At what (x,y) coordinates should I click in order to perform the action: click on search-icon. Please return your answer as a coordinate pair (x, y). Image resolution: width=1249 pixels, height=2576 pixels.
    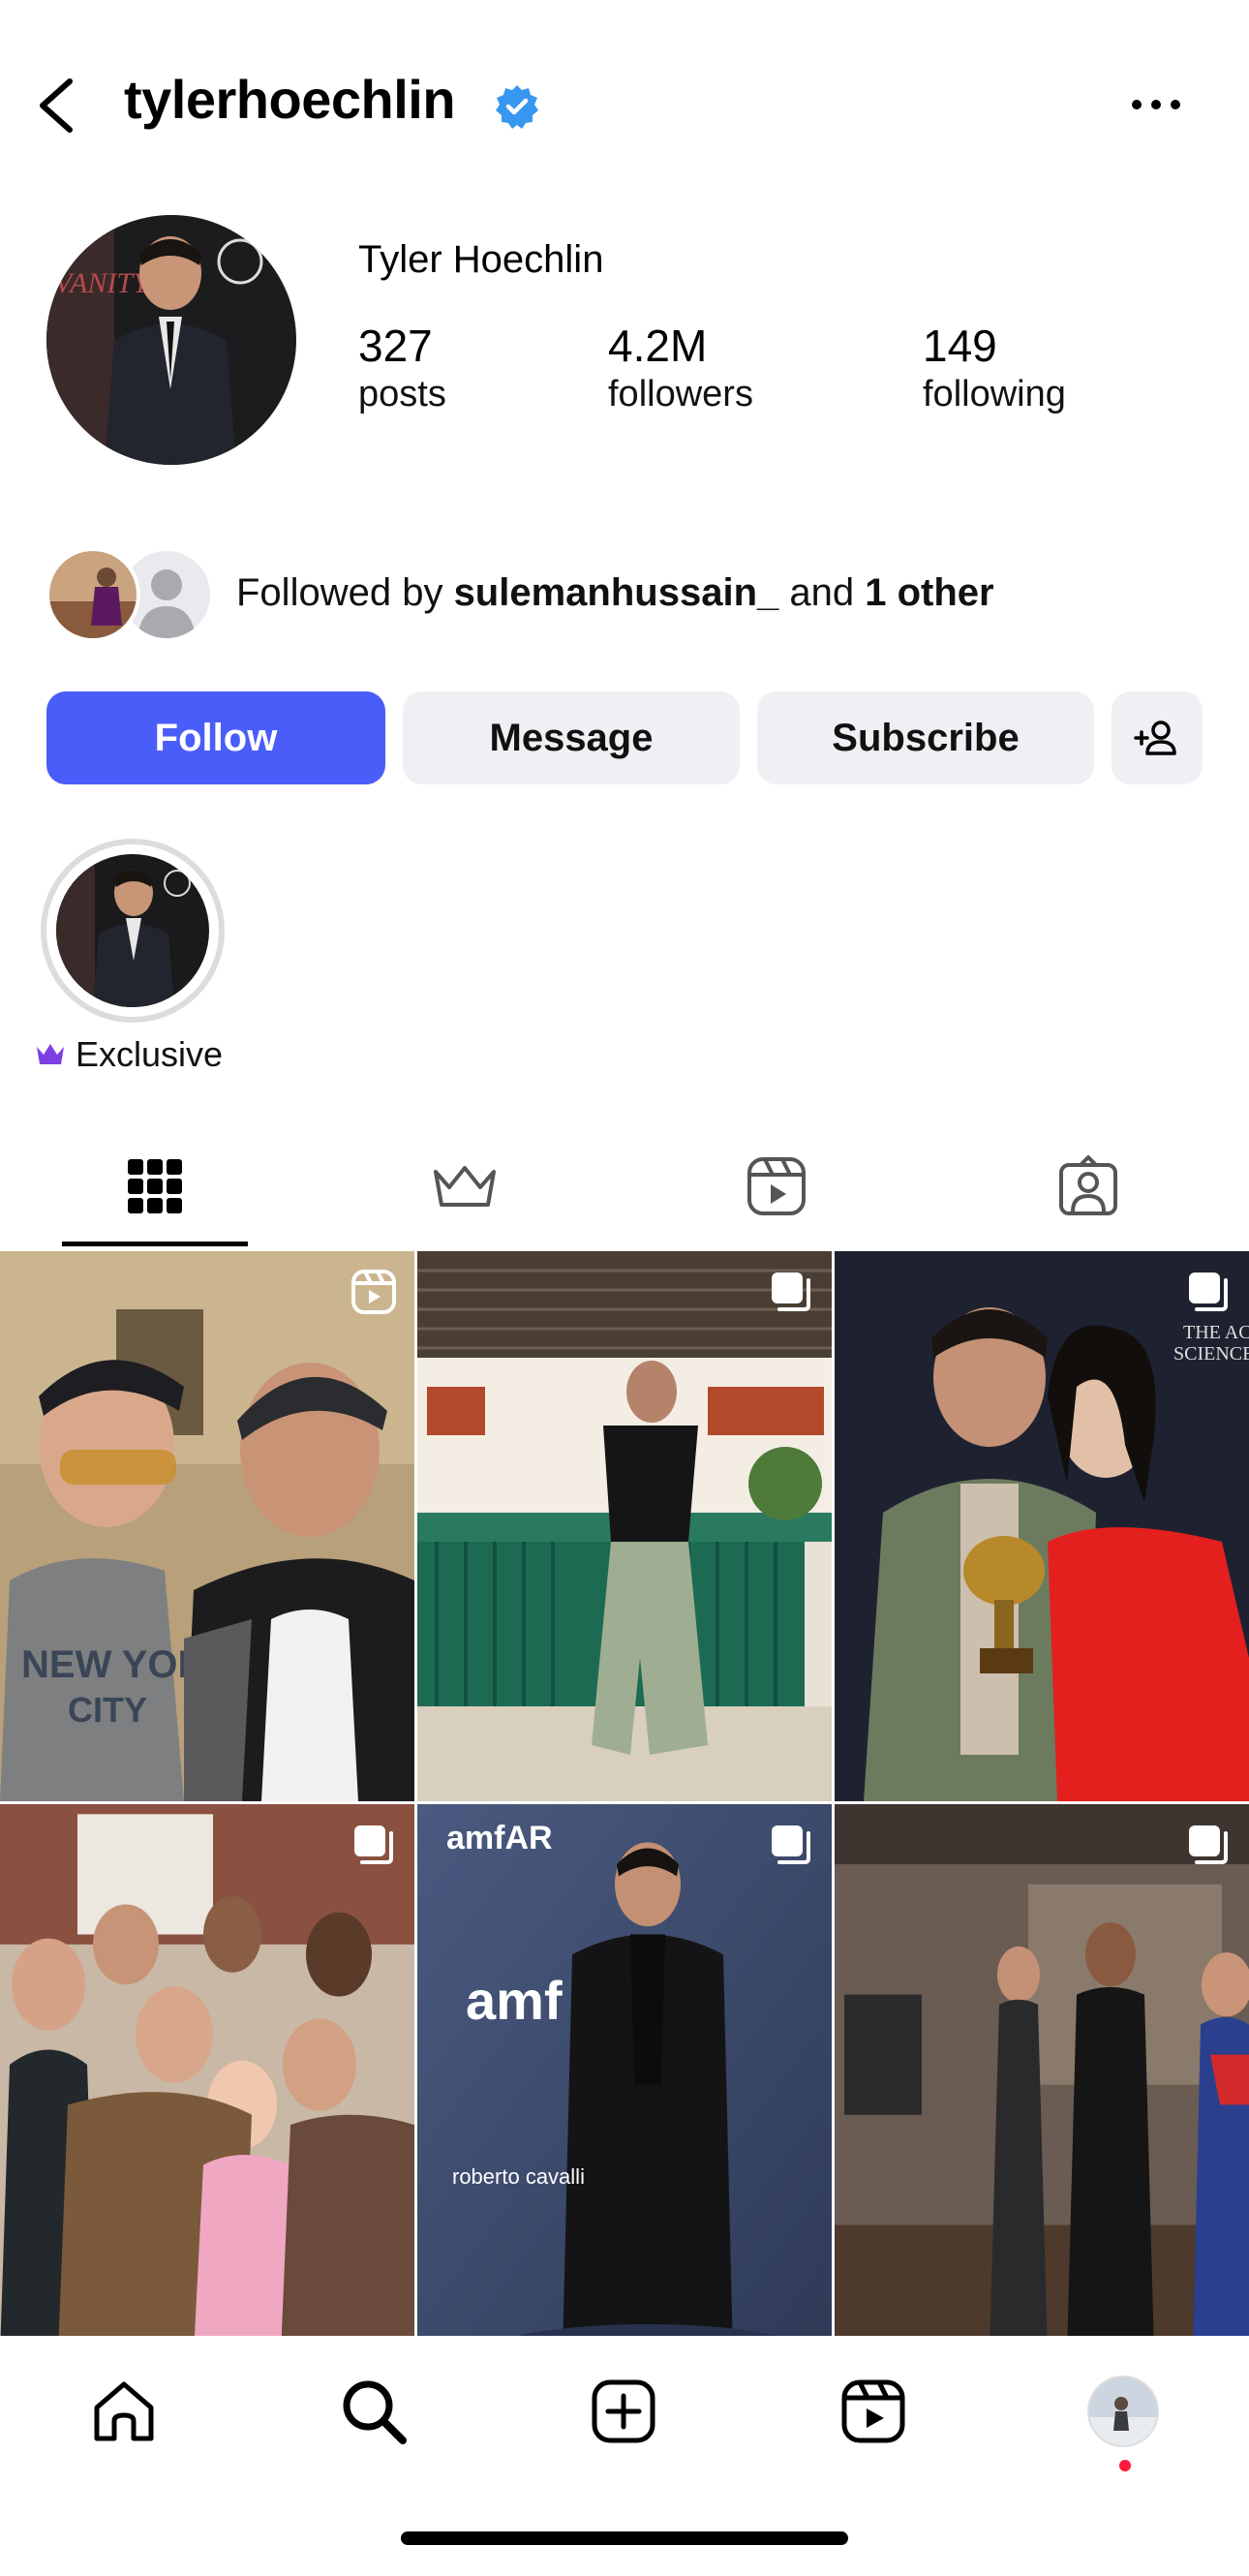
    Looking at the image, I should click on (375, 2412).